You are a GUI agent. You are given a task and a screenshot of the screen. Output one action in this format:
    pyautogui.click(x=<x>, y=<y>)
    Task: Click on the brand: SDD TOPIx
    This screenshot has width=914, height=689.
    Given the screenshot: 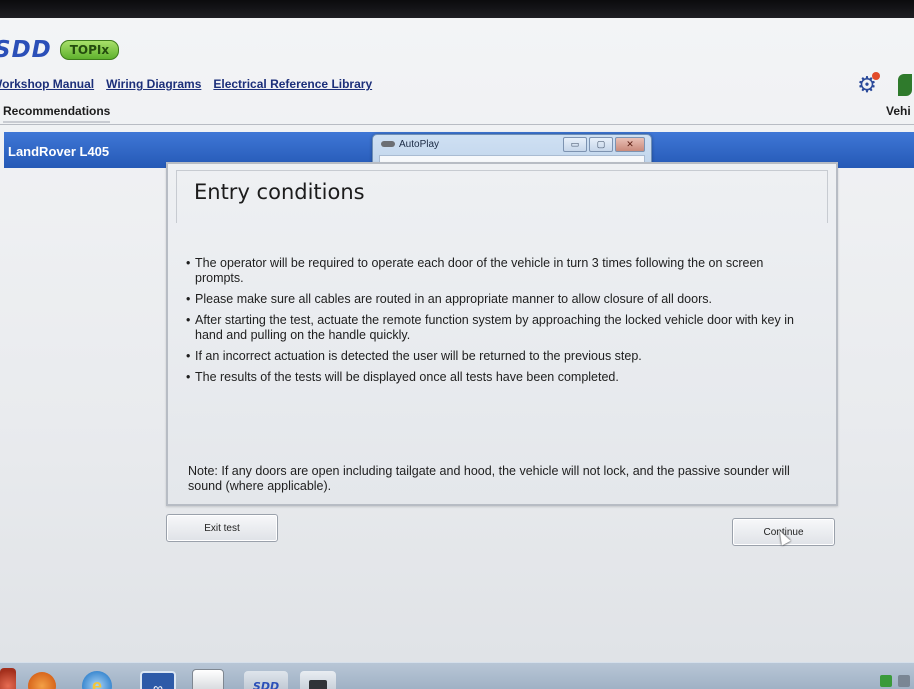 What is the action you would take?
    pyautogui.click(x=60, y=50)
    